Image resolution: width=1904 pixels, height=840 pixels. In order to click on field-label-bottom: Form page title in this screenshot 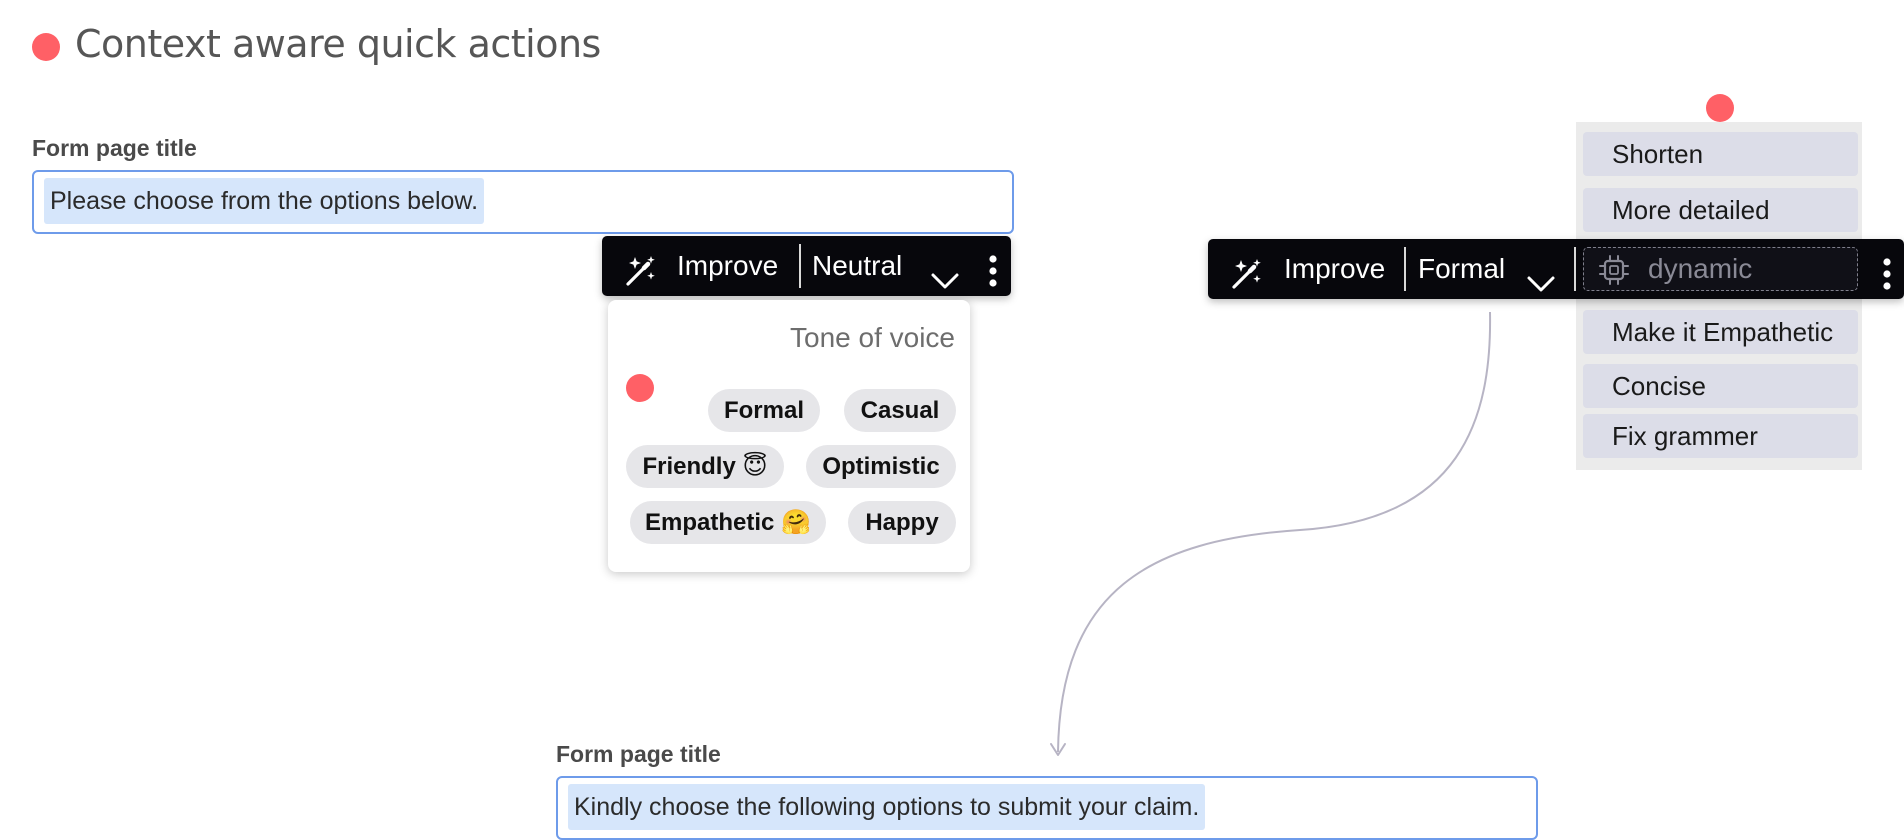, I will do `click(638, 754)`.